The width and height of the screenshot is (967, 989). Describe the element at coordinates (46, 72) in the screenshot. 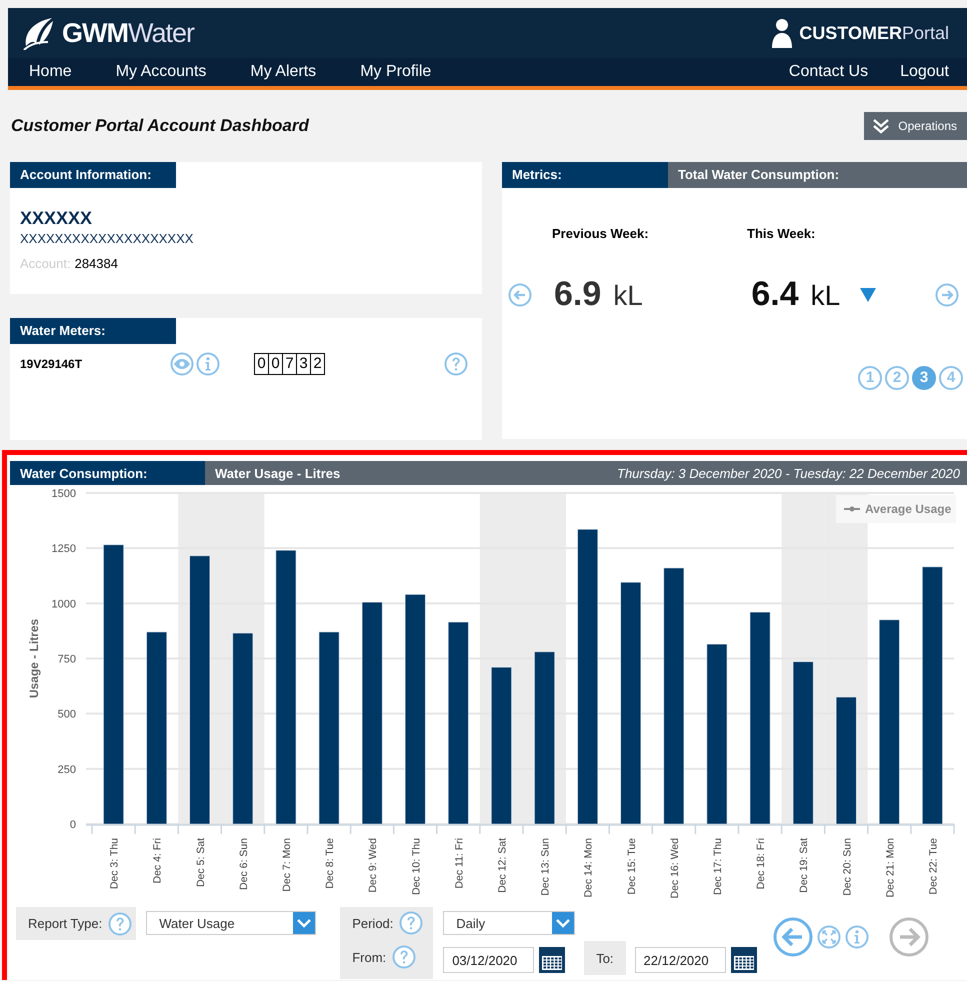

I see `nav-link: Home` at that location.